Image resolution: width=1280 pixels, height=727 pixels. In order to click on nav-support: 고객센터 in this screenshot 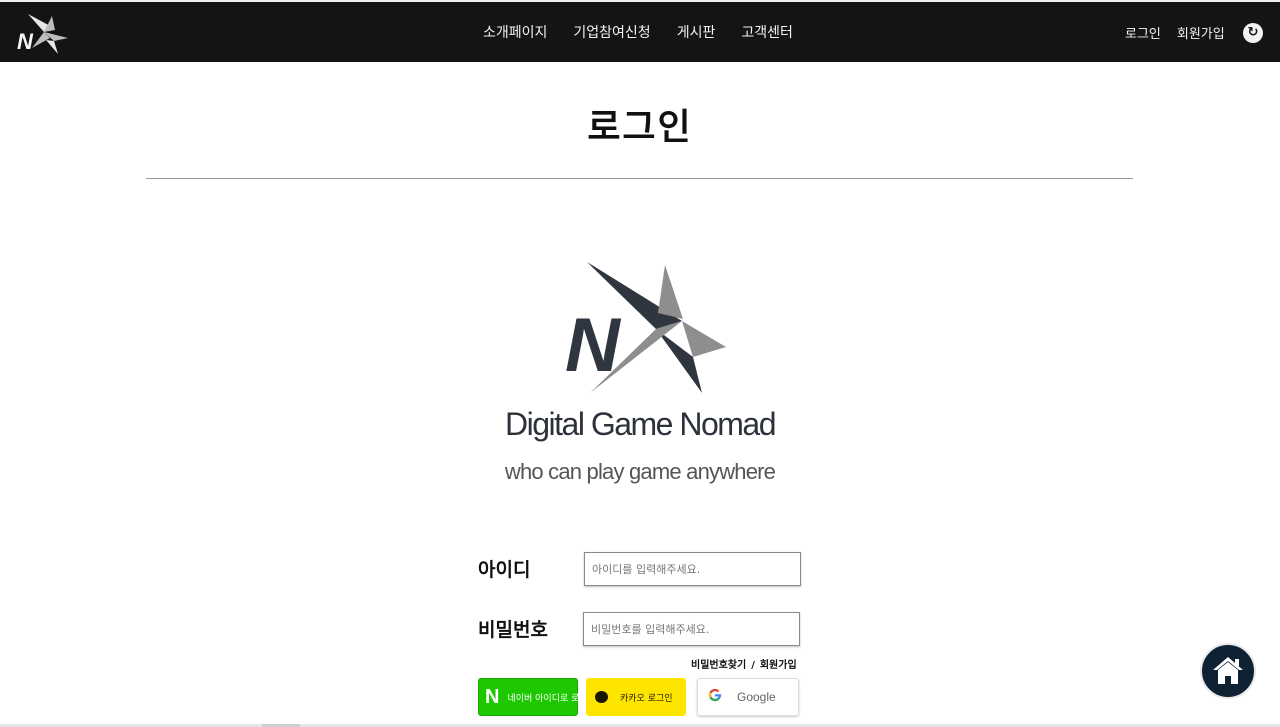, I will do `click(767, 32)`.